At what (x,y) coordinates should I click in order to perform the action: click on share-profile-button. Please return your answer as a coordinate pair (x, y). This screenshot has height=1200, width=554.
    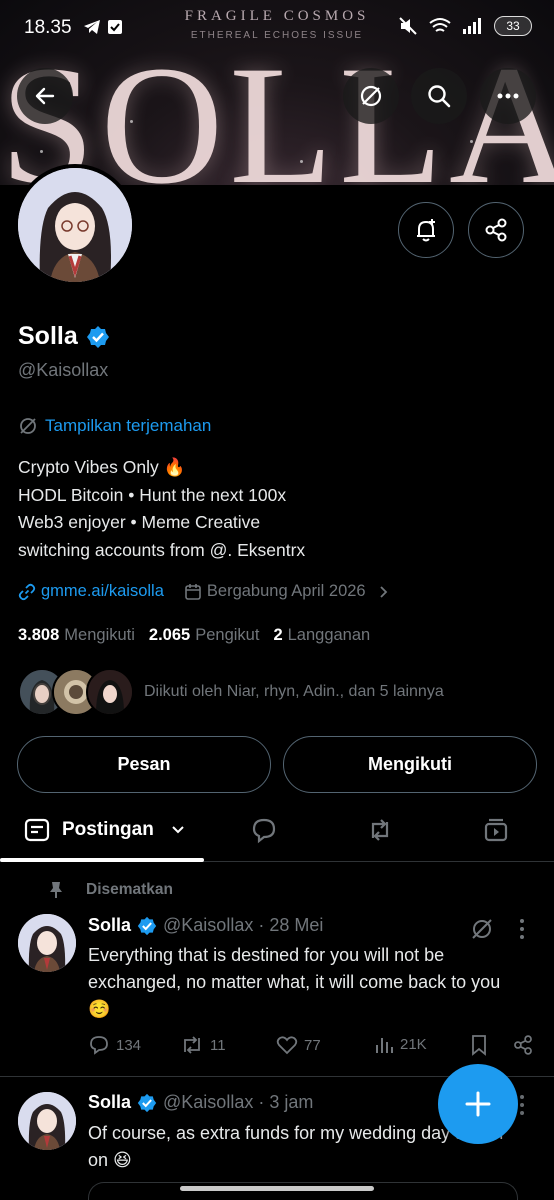
    Looking at the image, I should click on (496, 230).